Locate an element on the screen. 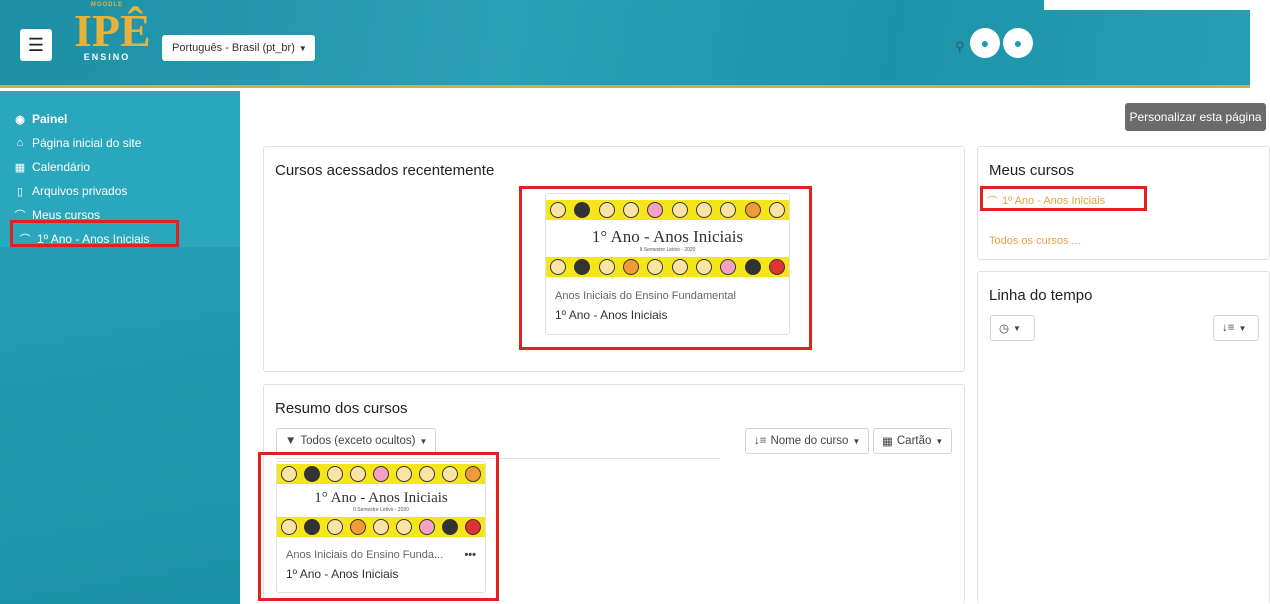 Image resolution: width=1270 pixels, height=604 pixels. divider is located at coordinates (498, 458).